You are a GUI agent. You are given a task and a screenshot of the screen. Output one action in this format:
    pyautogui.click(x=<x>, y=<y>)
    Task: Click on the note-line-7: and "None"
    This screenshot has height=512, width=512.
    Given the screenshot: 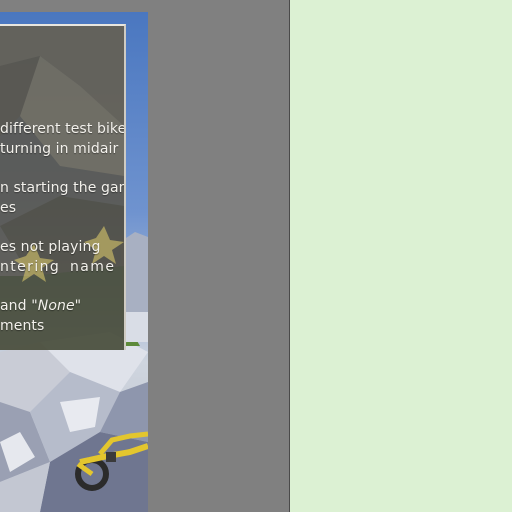 What is the action you would take?
    pyautogui.click(x=40, y=306)
    